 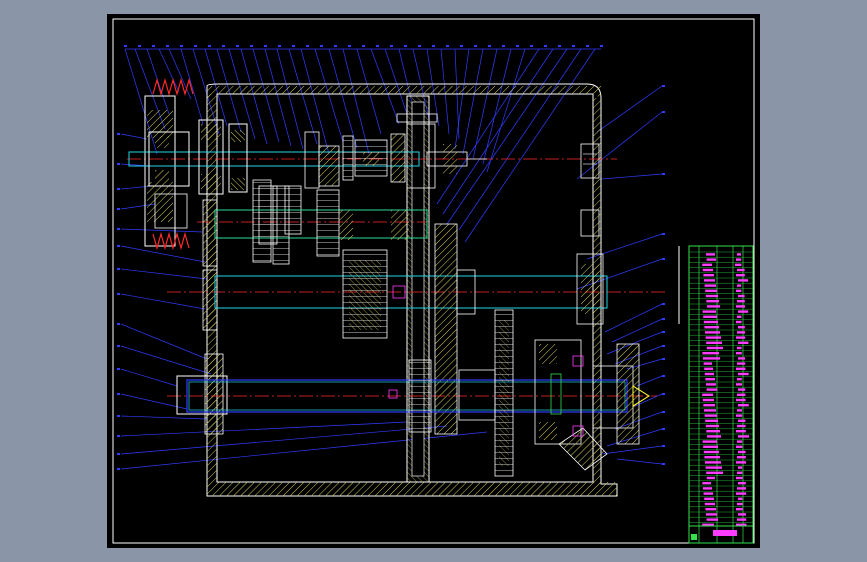 What do you see at coordinates (716, 394) in the screenshot?
I see `parts-list-table` at bounding box center [716, 394].